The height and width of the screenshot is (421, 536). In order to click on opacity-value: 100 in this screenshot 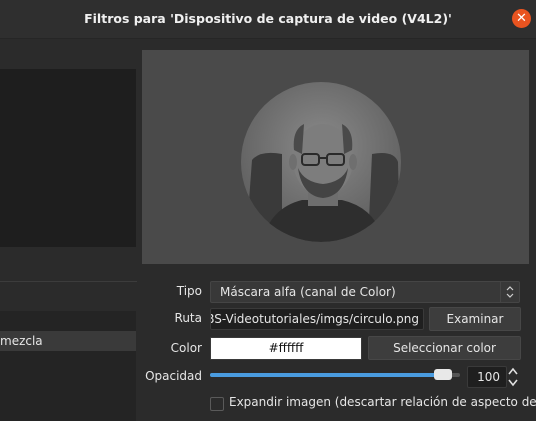, I will do `click(488, 377)`.